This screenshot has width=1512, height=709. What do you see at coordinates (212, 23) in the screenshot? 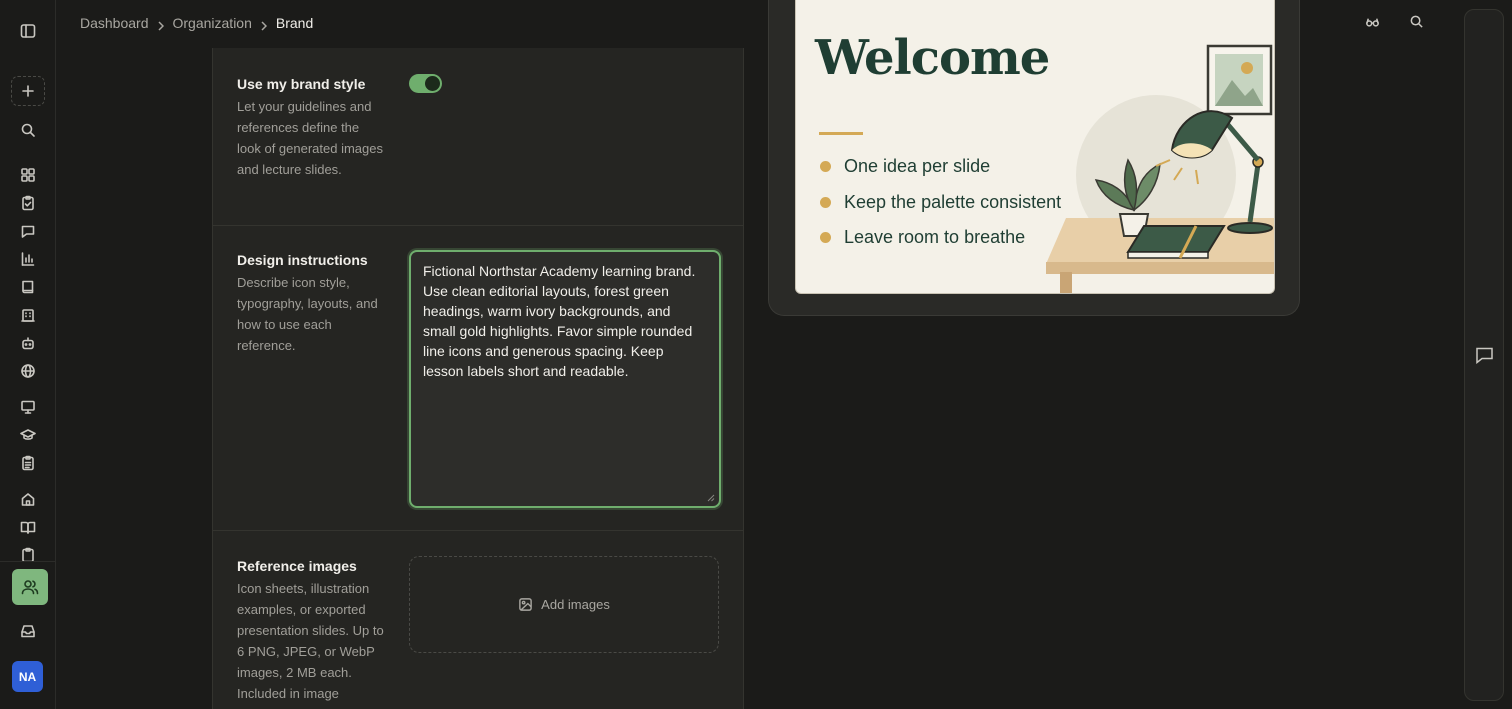
I see `breadcrumb-organization: Organization` at bounding box center [212, 23].